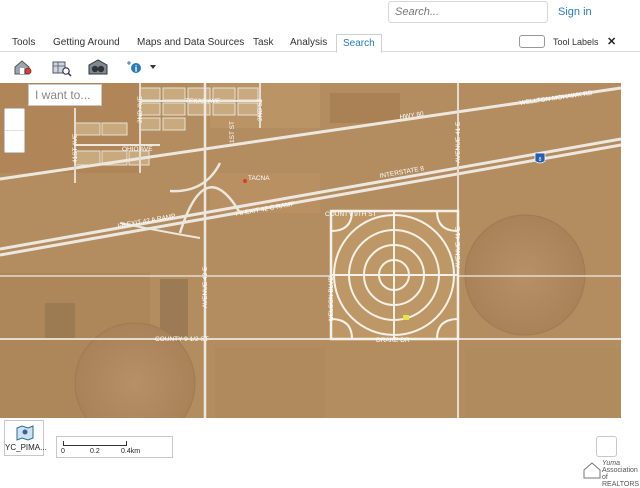 This screenshot has width=640, height=488. Describe the element at coordinates (61, 67) in the screenshot. I see `search-parcel-icon` at that location.